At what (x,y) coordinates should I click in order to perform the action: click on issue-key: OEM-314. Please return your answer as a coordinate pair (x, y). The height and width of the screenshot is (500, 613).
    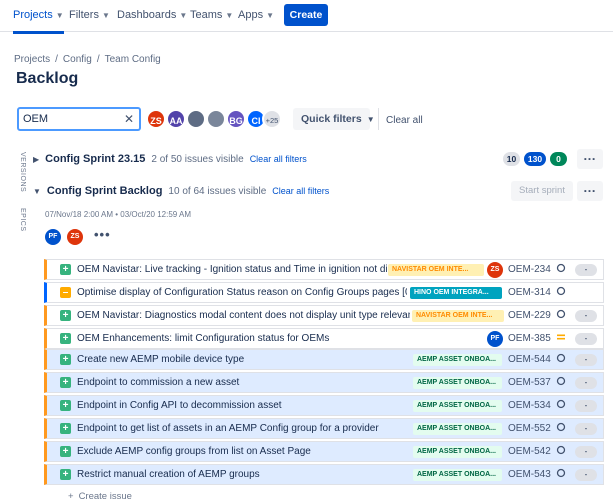
    Looking at the image, I should click on (529, 292).